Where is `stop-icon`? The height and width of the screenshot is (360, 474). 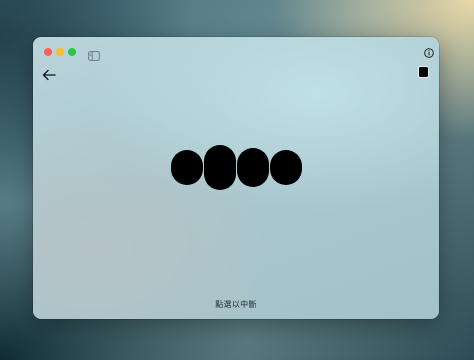
stop-icon is located at coordinates (423, 72).